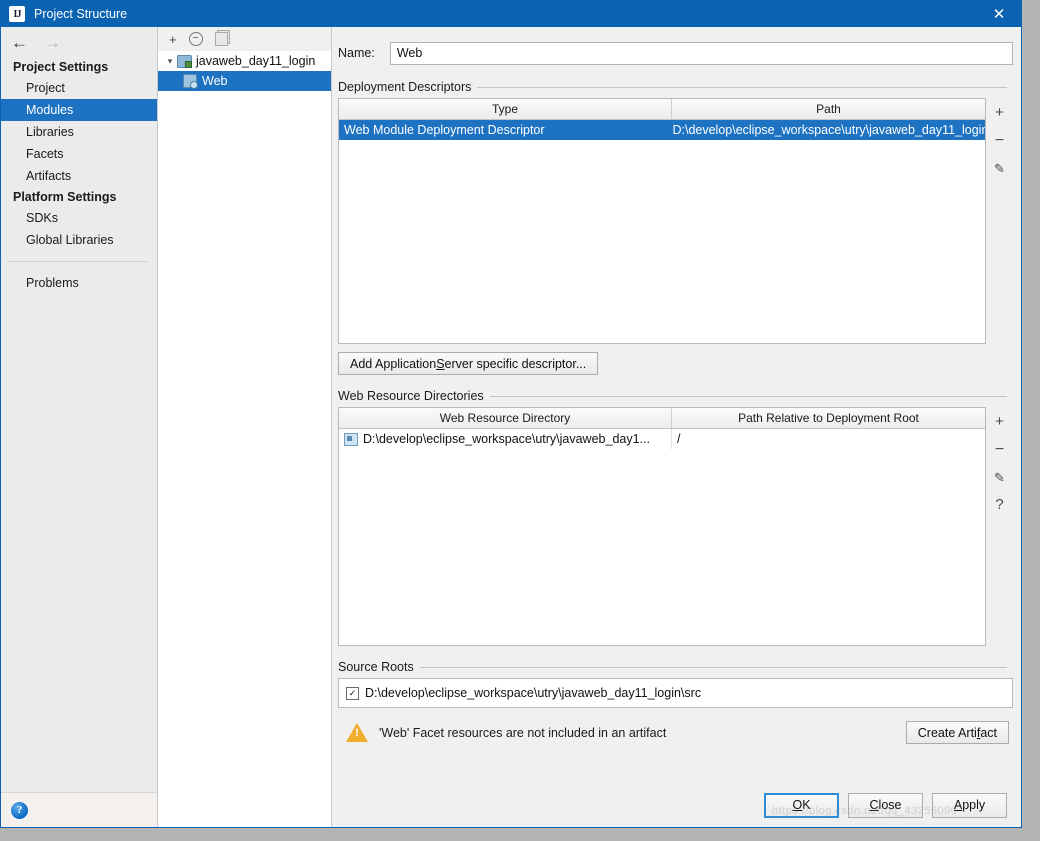 Image resolution: width=1040 pixels, height=841 pixels. What do you see at coordinates (79, 283) in the screenshot?
I see `sidebar-item-problems: Problems` at bounding box center [79, 283].